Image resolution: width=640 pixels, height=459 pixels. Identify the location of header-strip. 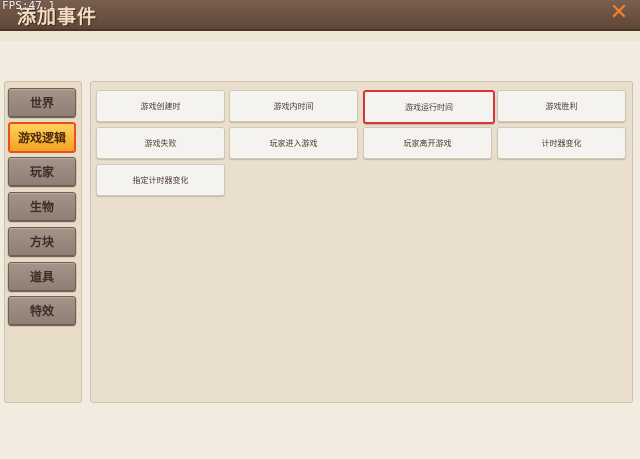
(320, 36).